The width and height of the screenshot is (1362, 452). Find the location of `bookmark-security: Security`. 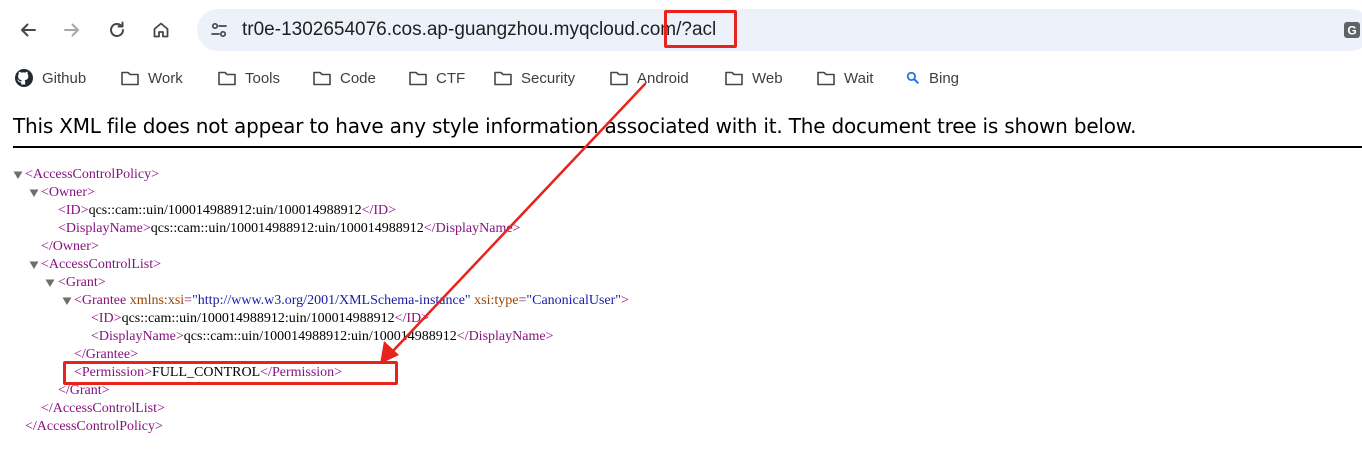

bookmark-security: Security is located at coordinates (534, 78).